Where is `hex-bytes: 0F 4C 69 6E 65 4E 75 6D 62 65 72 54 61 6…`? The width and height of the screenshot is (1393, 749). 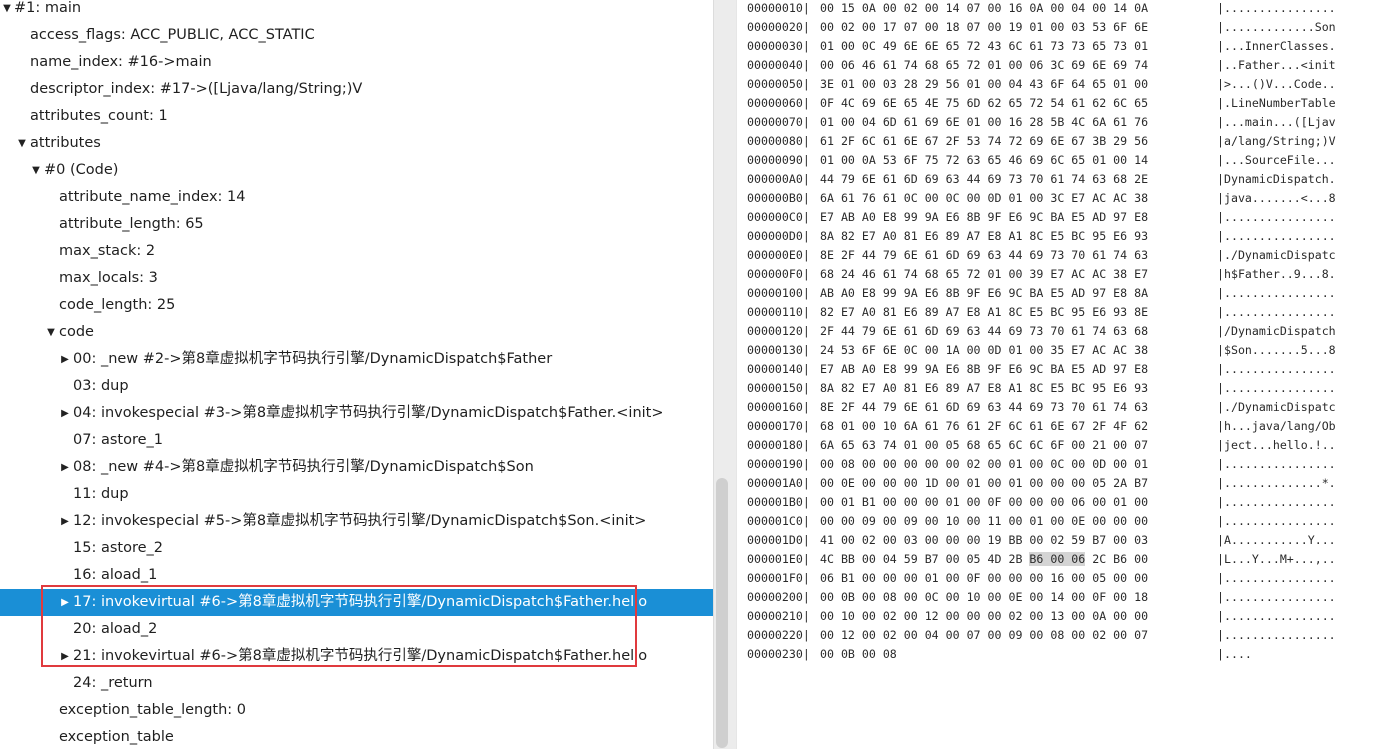
hex-bytes: 0F 4C 69 6E 65 4E 75 6D 62 65 72 54 61 6… is located at coordinates (984, 103).